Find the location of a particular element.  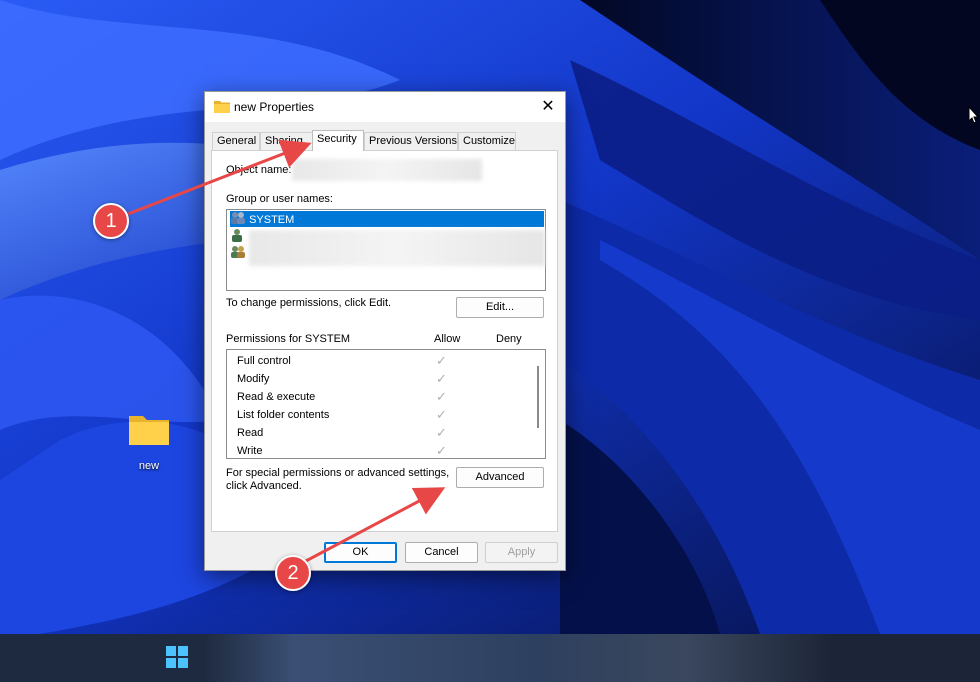

change-permissions-text: To change permissions, click Edit. is located at coordinates (309, 303).